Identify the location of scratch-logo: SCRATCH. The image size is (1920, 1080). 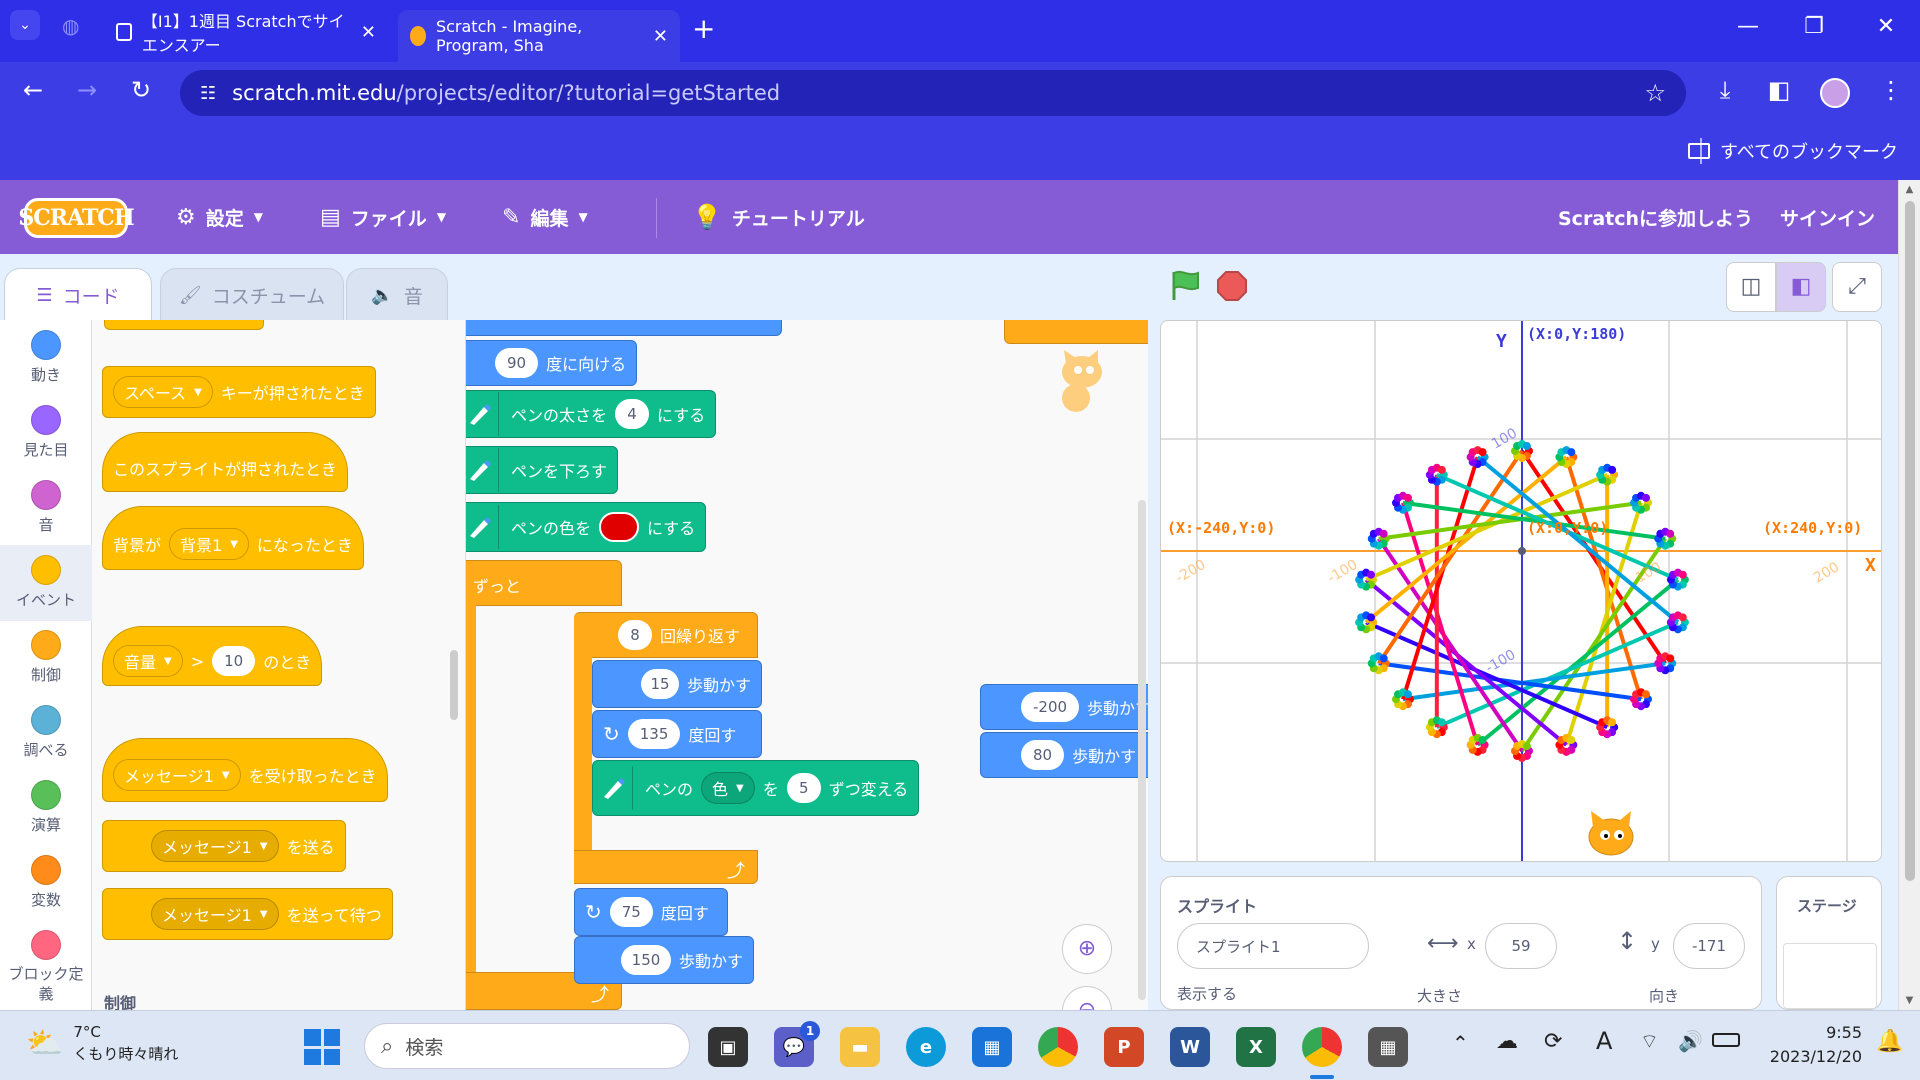
(76, 218).